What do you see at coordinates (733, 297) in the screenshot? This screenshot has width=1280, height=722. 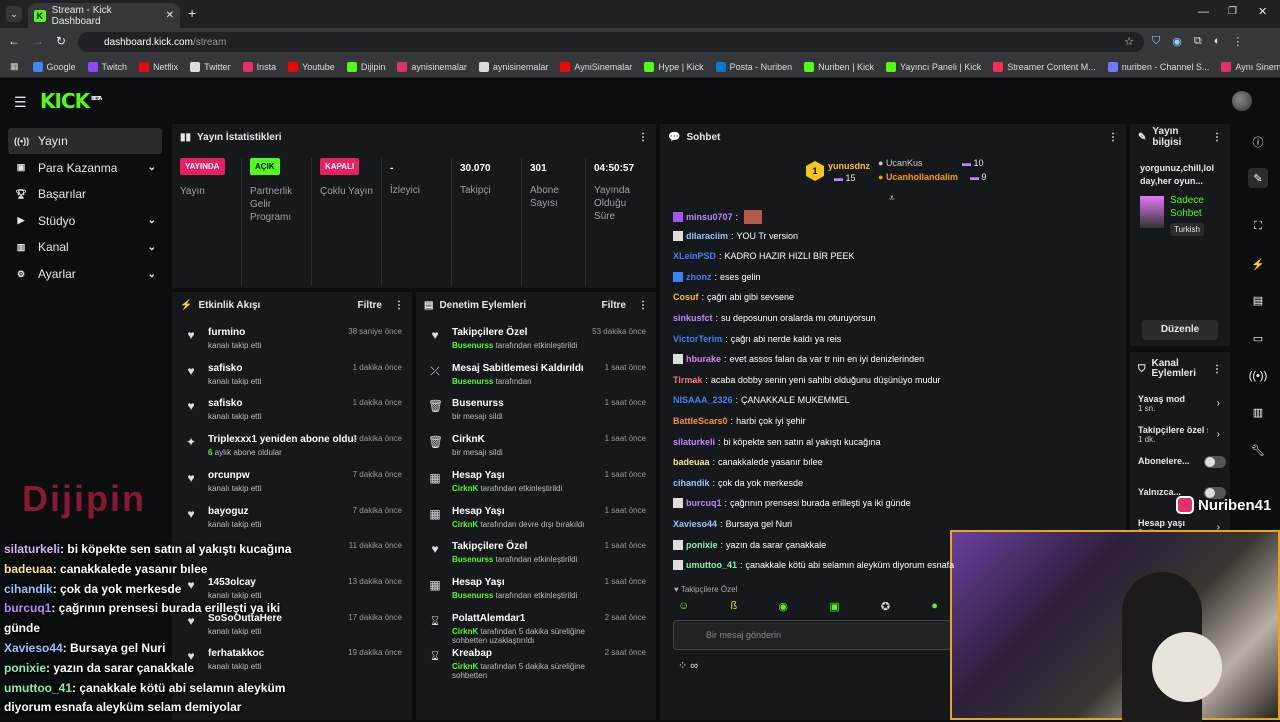 I see `chat-message: Cosuf: çağrı abi gibi sevsene` at bounding box center [733, 297].